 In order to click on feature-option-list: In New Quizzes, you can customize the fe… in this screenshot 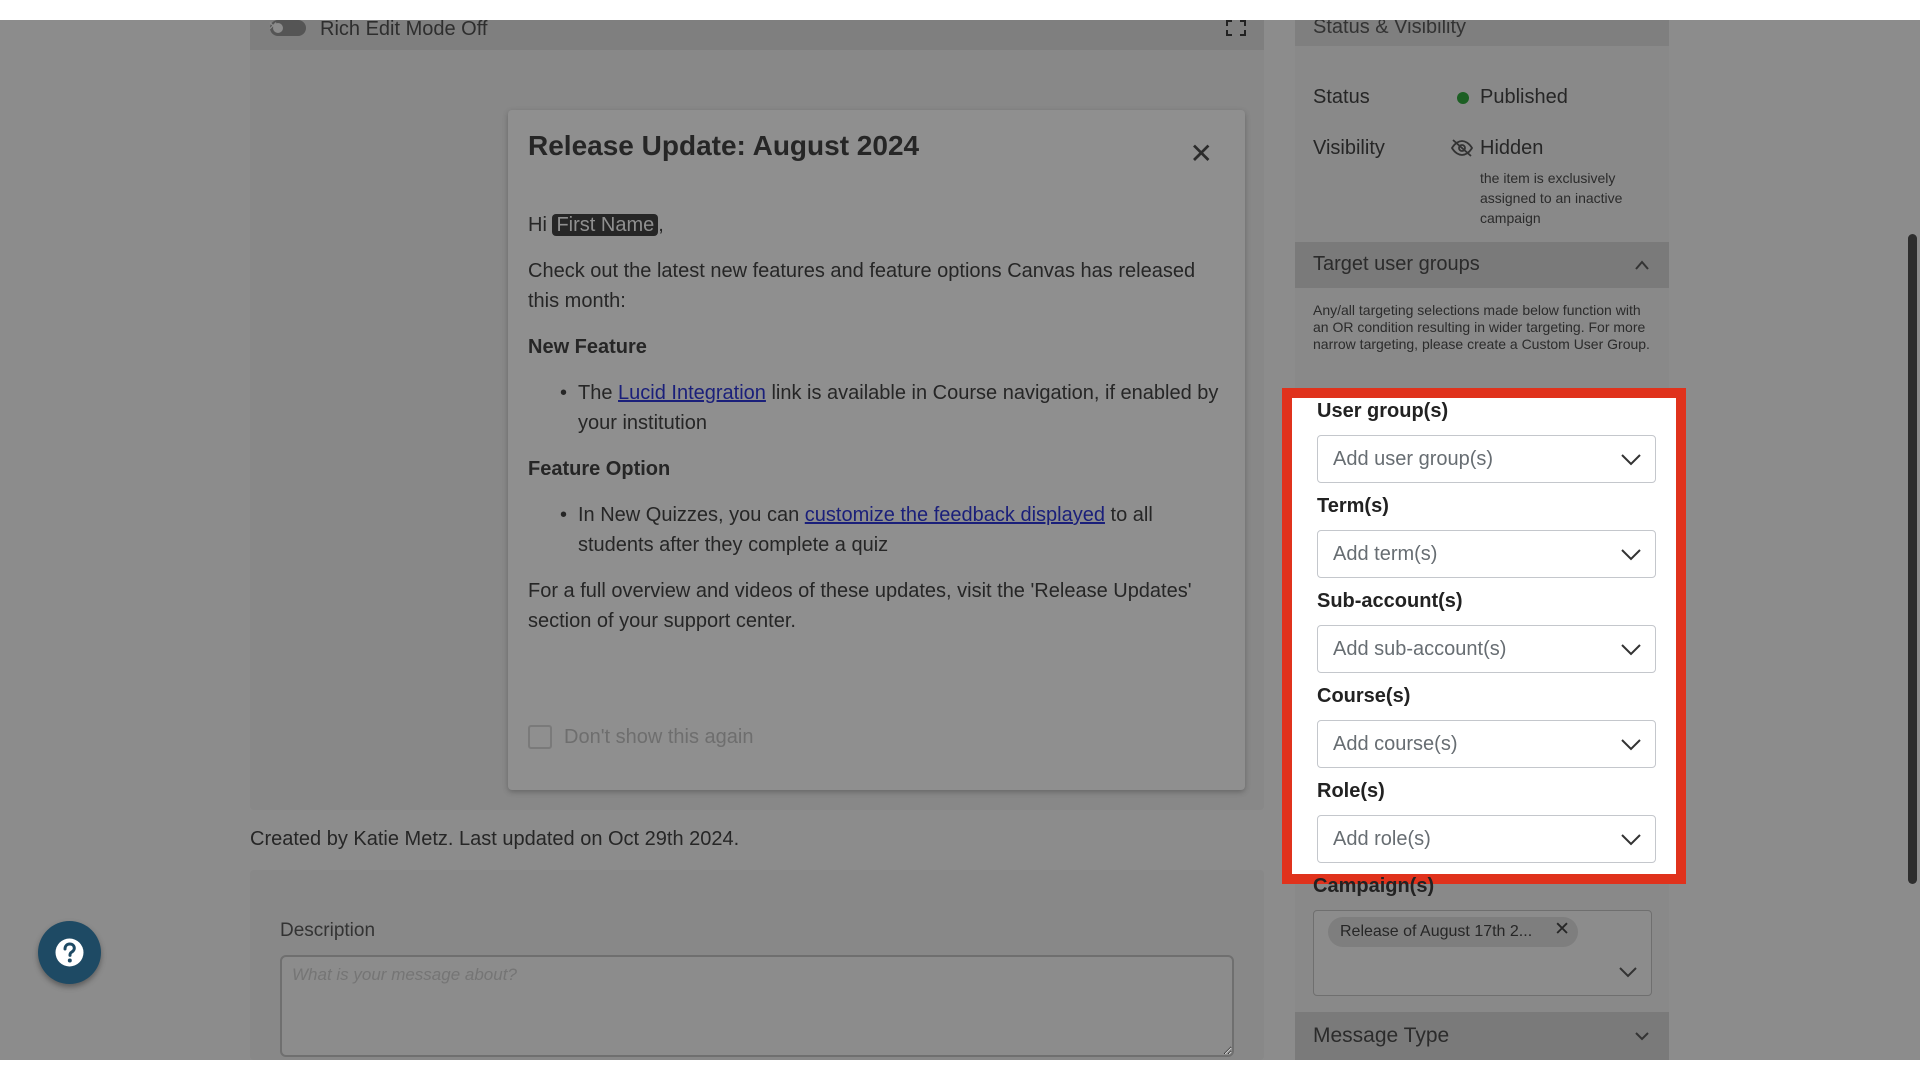, I will do `click(894, 530)`.